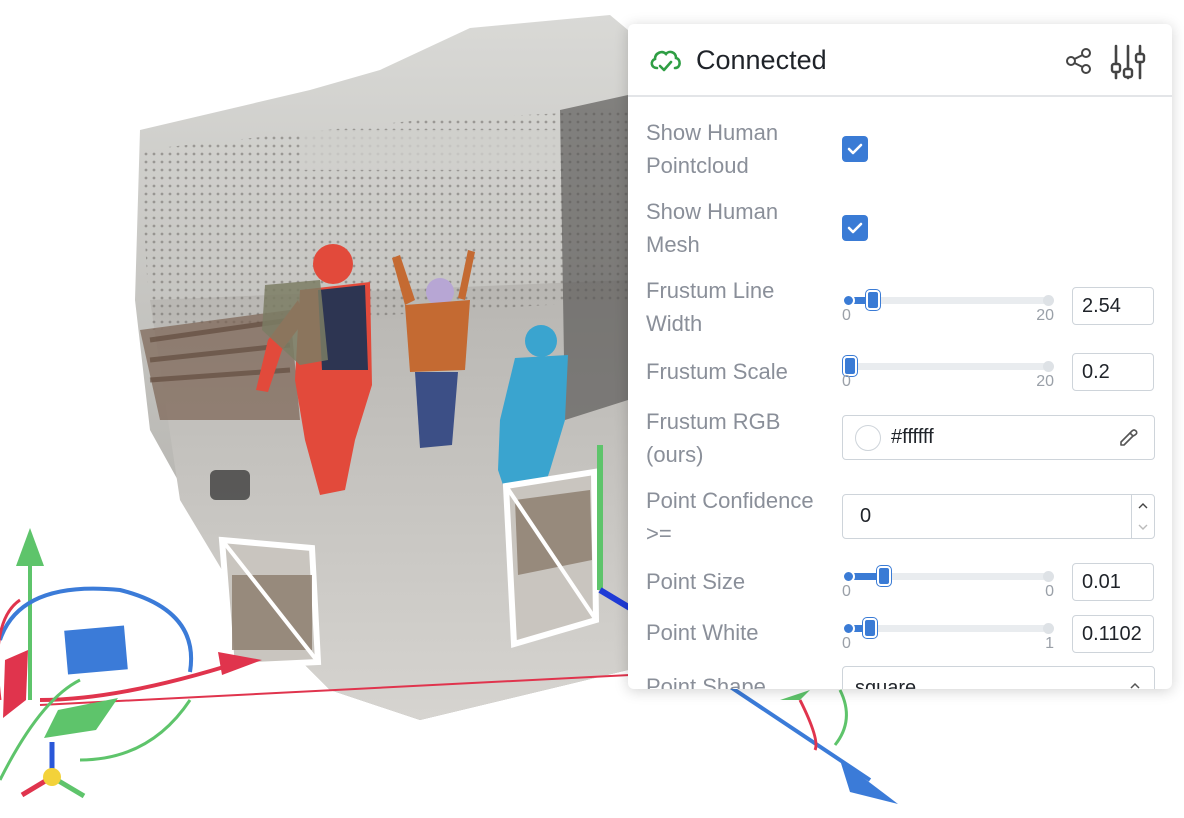  I want to click on slider-max-label: 0, so click(1049, 591).